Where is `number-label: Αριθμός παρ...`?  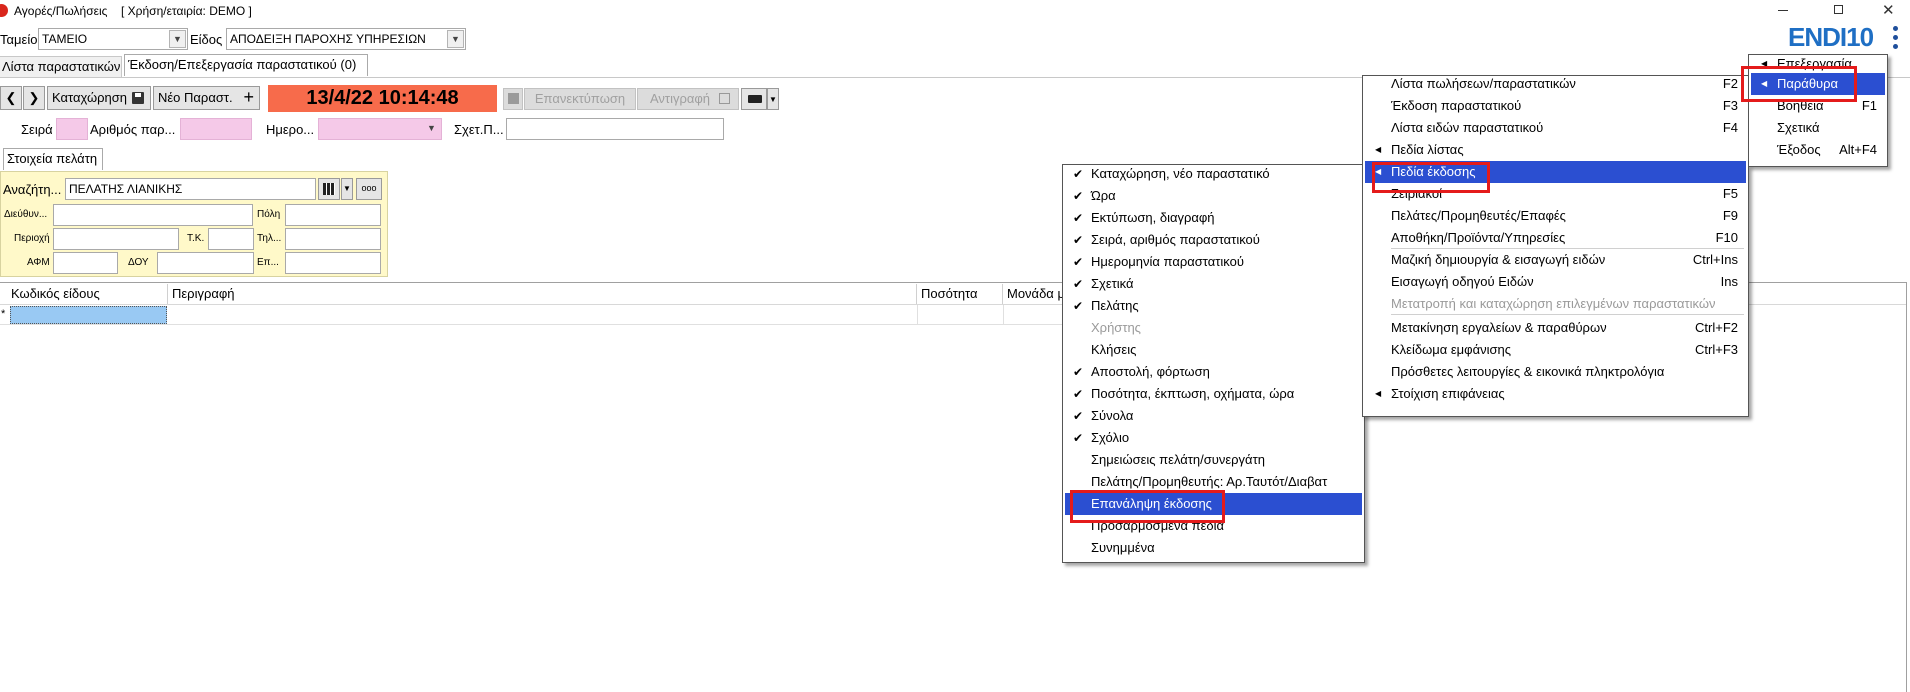 number-label: Αριθμός παρ... is located at coordinates (133, 129).